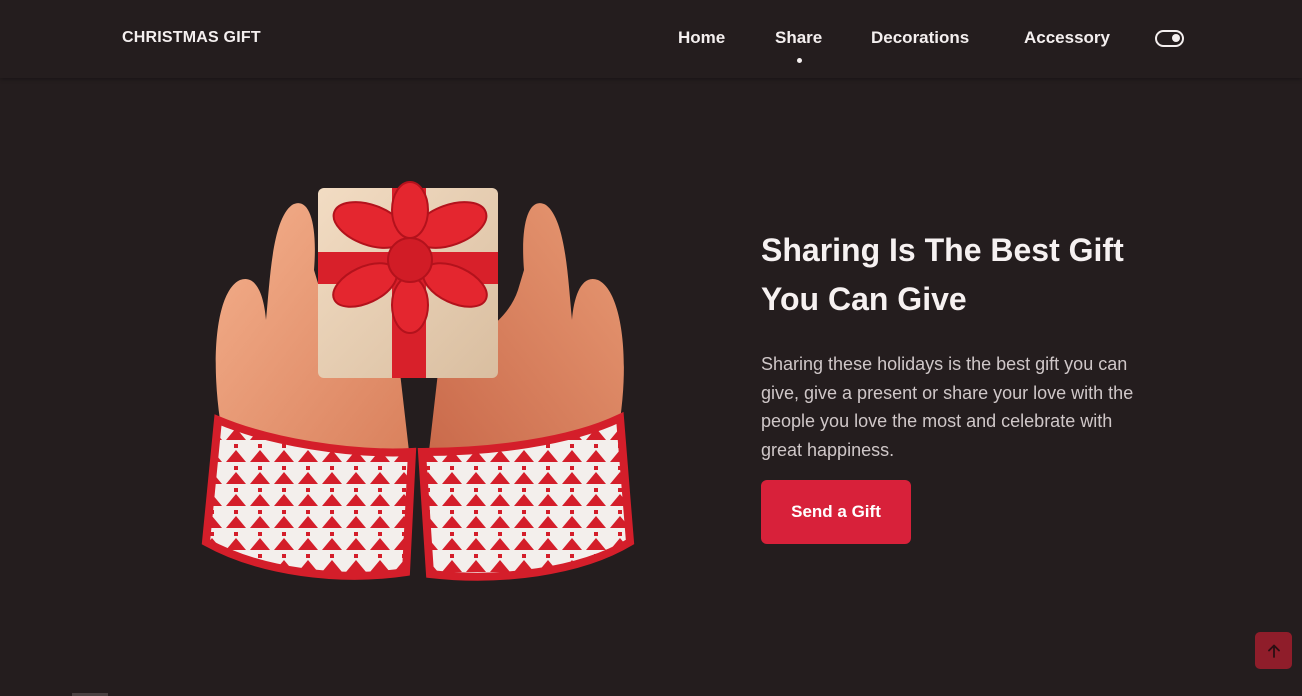 The width and height of the screenshot is (1302, 696). Describe the element at coordinates (836, 512) in the screenshot. I see `send-gift-button: Send a Gift` at that location.